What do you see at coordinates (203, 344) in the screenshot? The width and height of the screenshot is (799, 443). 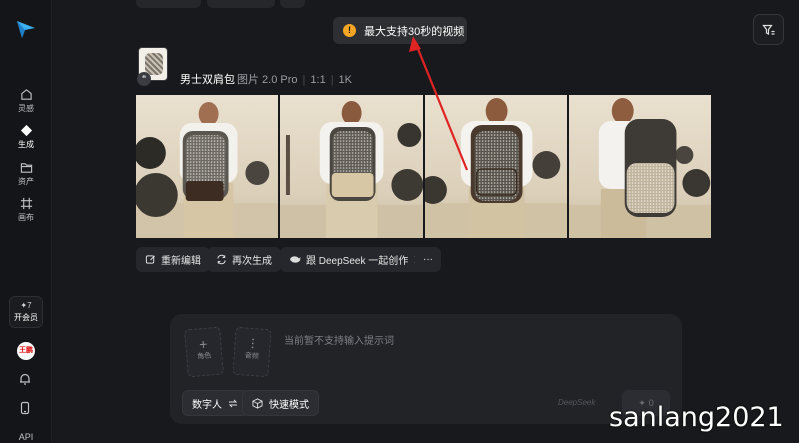 I see `plus-icon: +` at bounding box center [203, 344].